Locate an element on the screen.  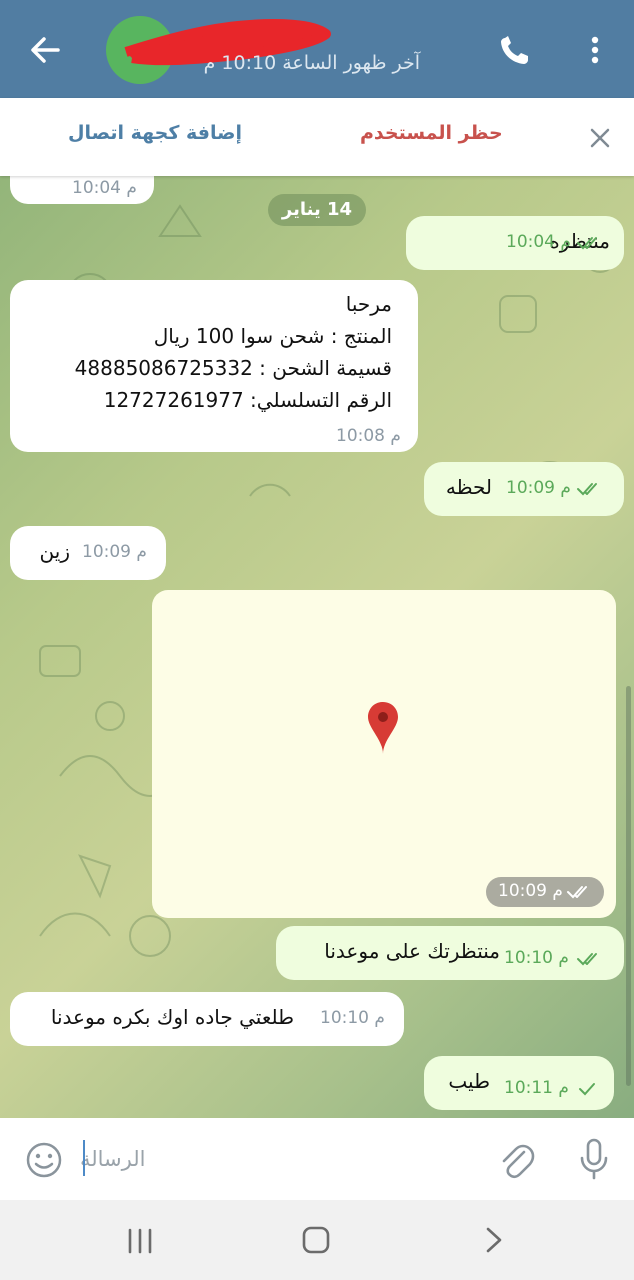
paperclip-icon is located at coordinates (516, 1160).